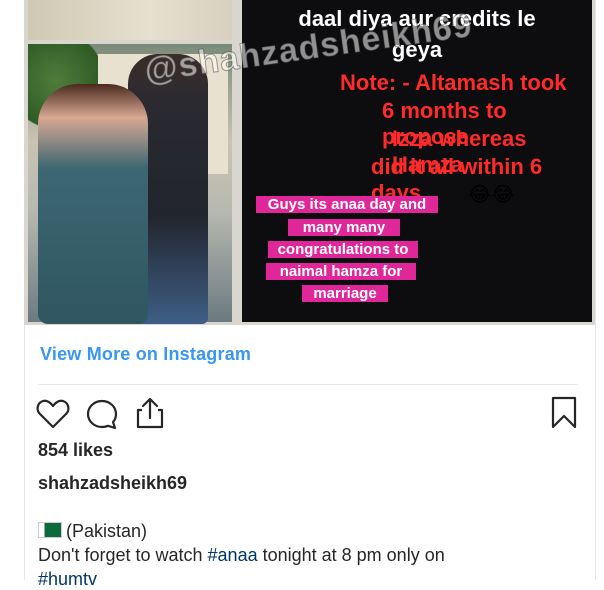 The height and width of the screenshot is (590, 604). What do you see at coordinates (102, 414) in the screenshot?
I see `comment-icon` at bounding box center [102, 414].